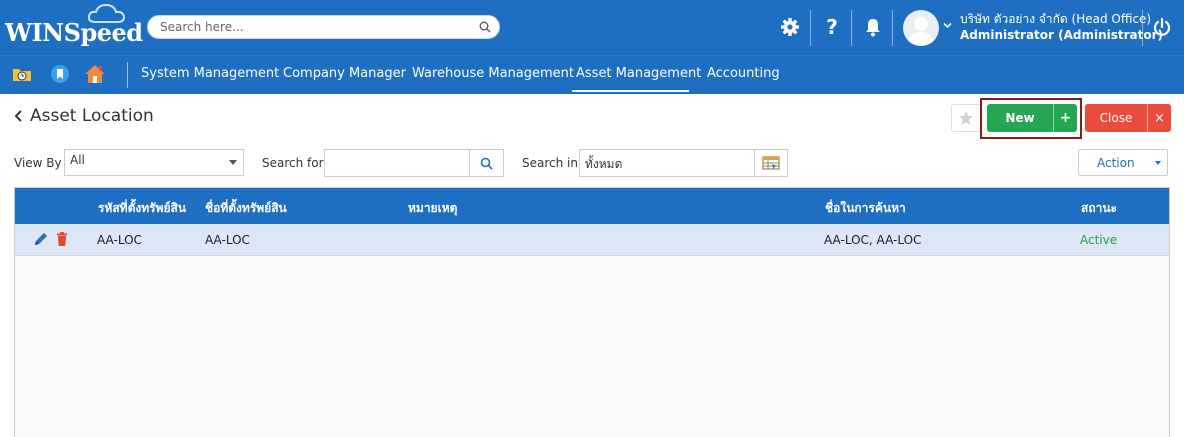 The image size is (1184, 437). I want to click on column-picker-button, so click(770, 163).